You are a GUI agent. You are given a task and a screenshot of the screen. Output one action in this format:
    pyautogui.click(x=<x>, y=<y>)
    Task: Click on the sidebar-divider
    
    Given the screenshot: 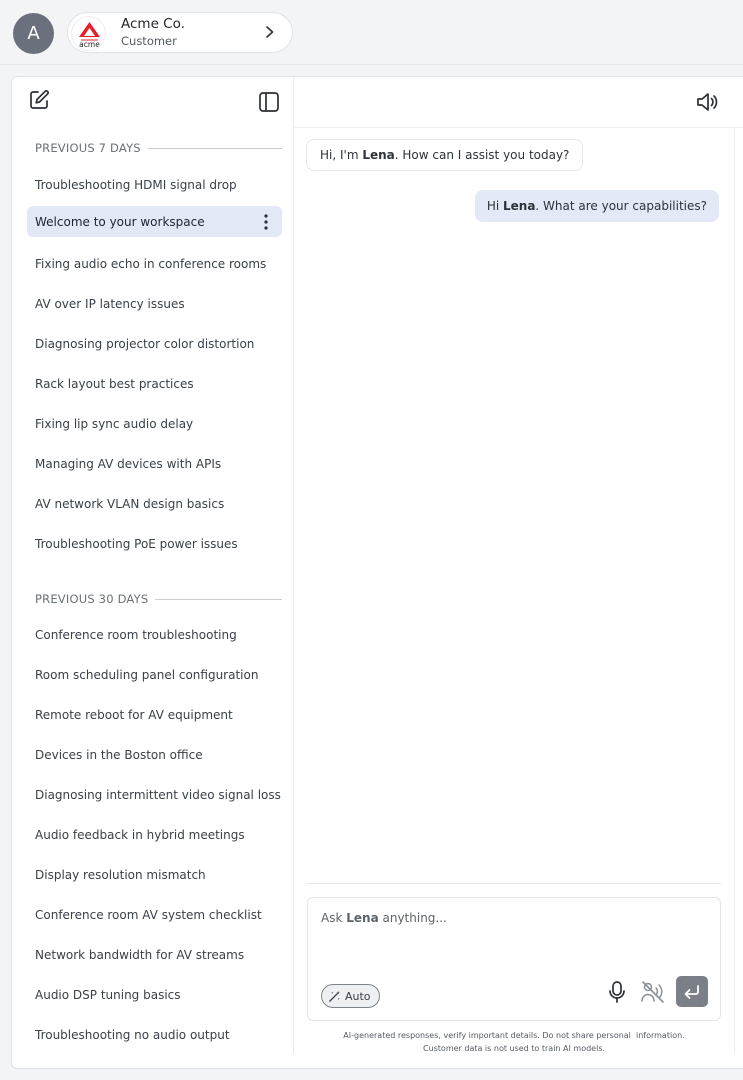 What is the action you would take?
    pyautogui.click(x=293, y=565)
    